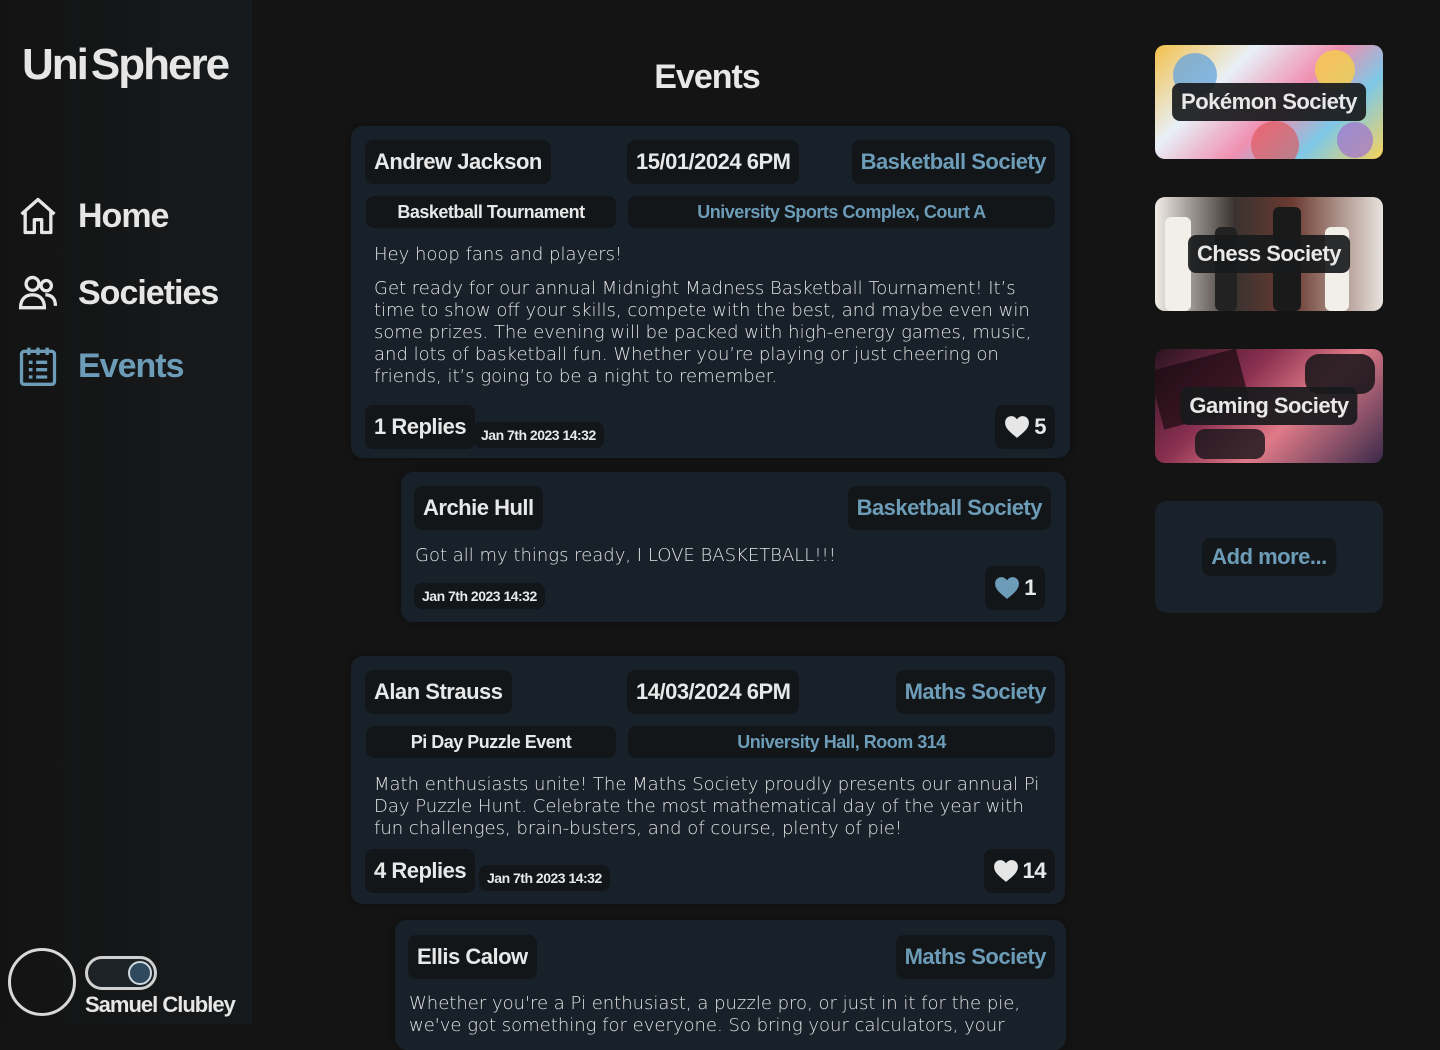 The height and width of the screenshot is (1050, 1440). Describe the element at coordinates (438, 692) in the screenshot. I see `event-author: Alan Strauss` at that location.